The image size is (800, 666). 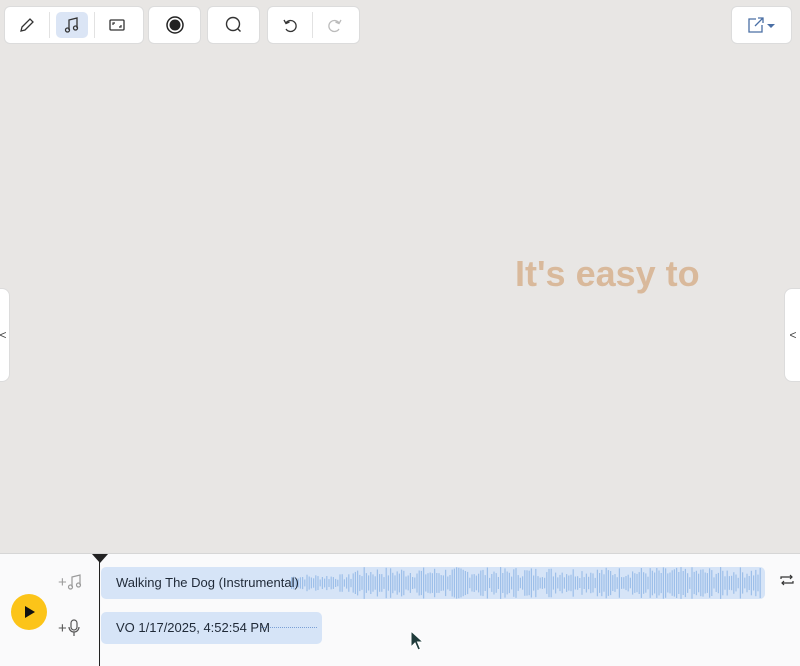 What do you see at coordinates (62, 582) in the screenshot?
I see `plus-sign: +` at bounding box center [62, 582].